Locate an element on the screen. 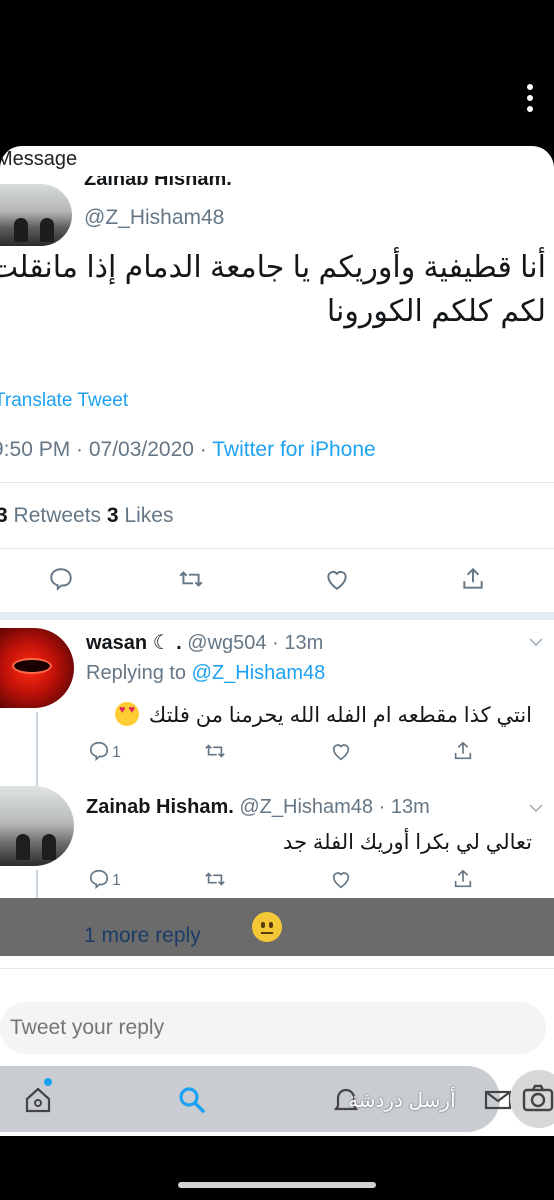 The height and width of the screenshot is (1200, 554). author-avatar is located at coordinates (36, 215).